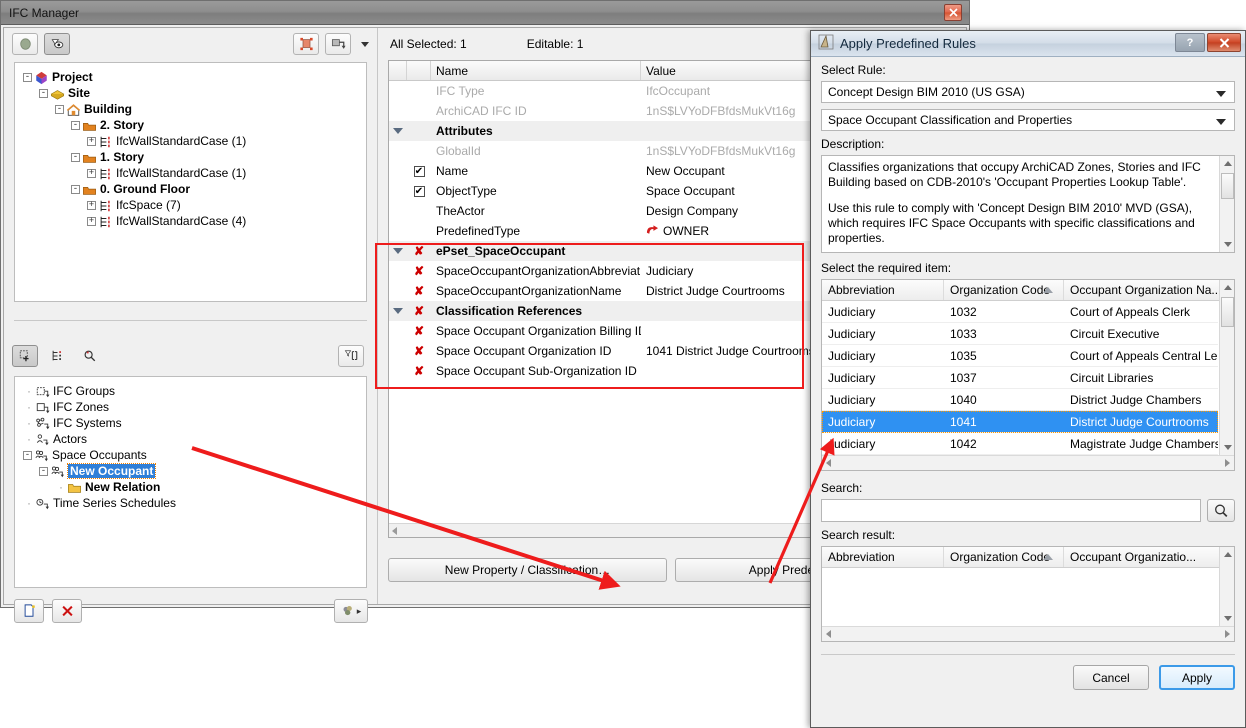 The image size is (1246, 728). What do you see at coordinates (338, 44) in the screenshot?
I see `transfer-elements-icon` at bounding box center [338, 44].